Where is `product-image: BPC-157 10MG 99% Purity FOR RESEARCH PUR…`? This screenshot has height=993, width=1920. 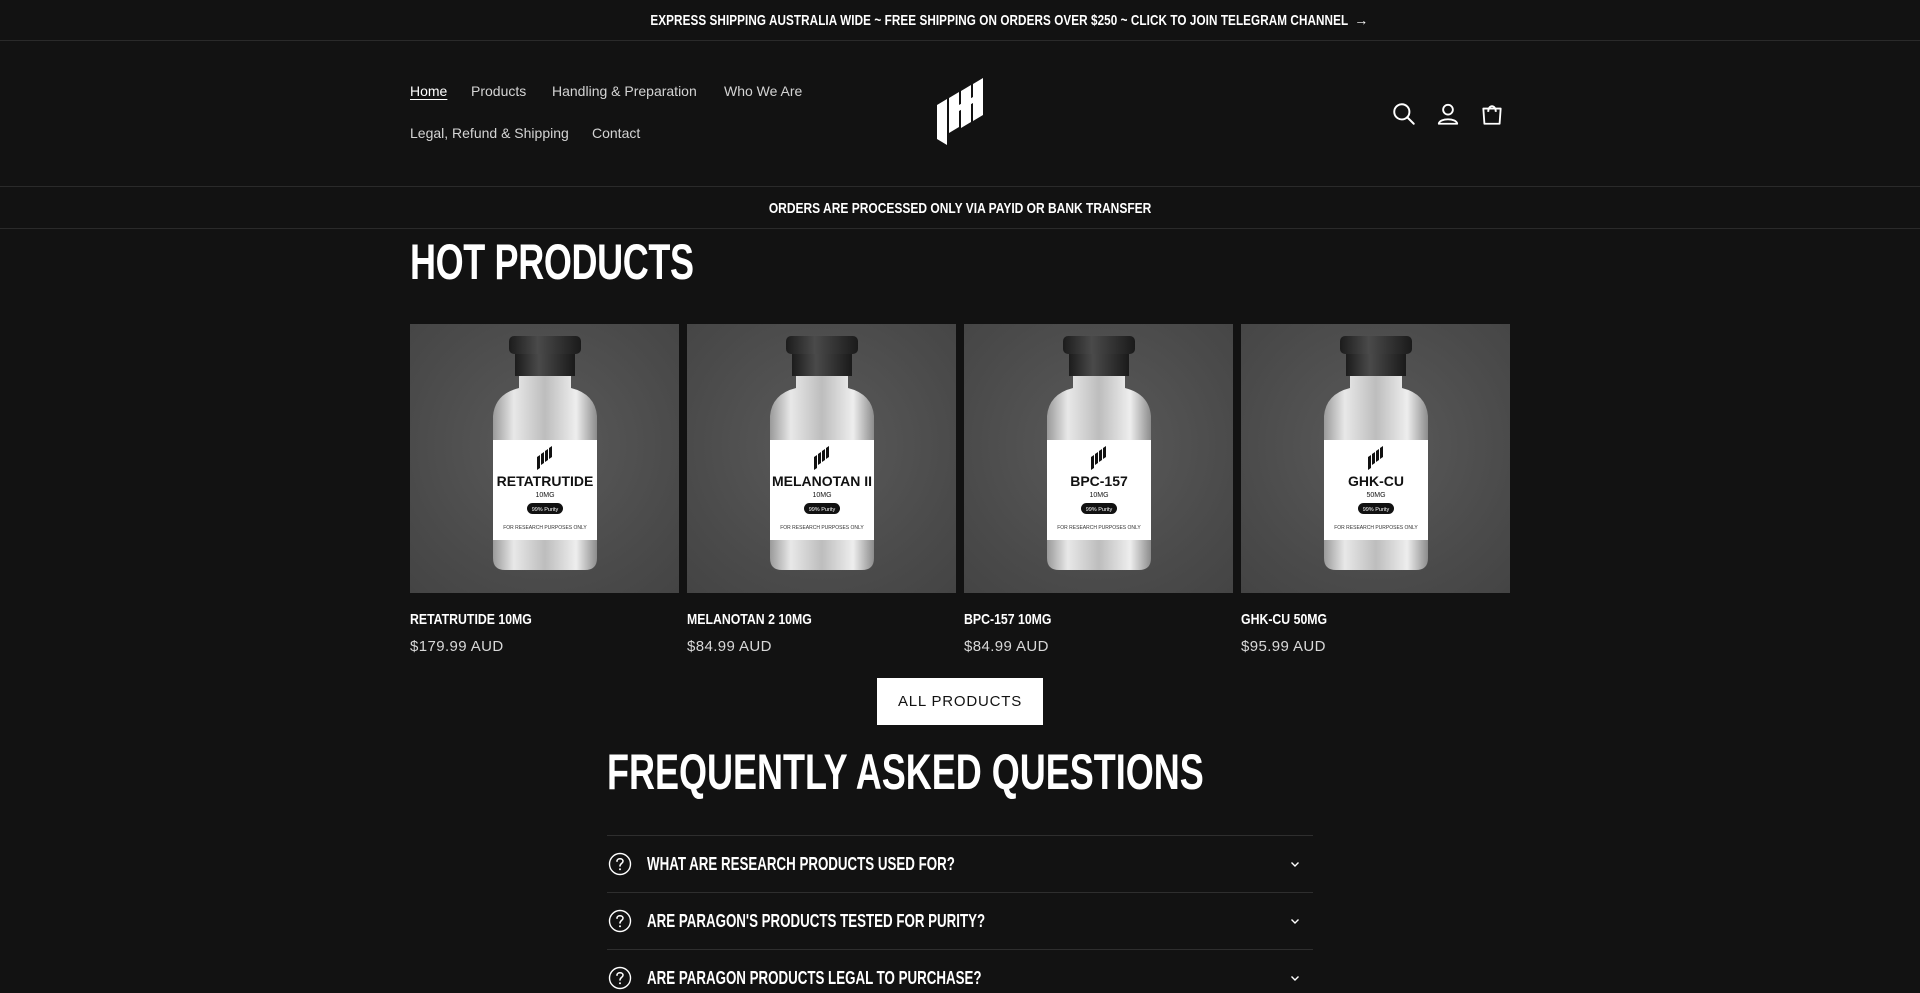 product-image: BPC-157 10MG 99% Purity FOR RESEARCH PUR… is located at coordinates (1098, 458).